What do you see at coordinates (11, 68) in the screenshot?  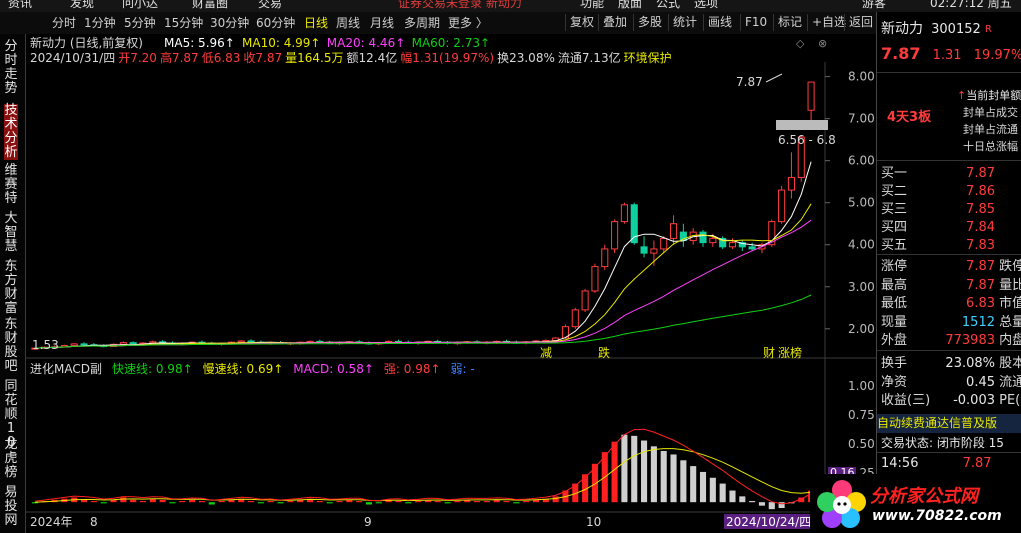 I see `nav-intraday: 分时走势` at bounding box center [11, 68].